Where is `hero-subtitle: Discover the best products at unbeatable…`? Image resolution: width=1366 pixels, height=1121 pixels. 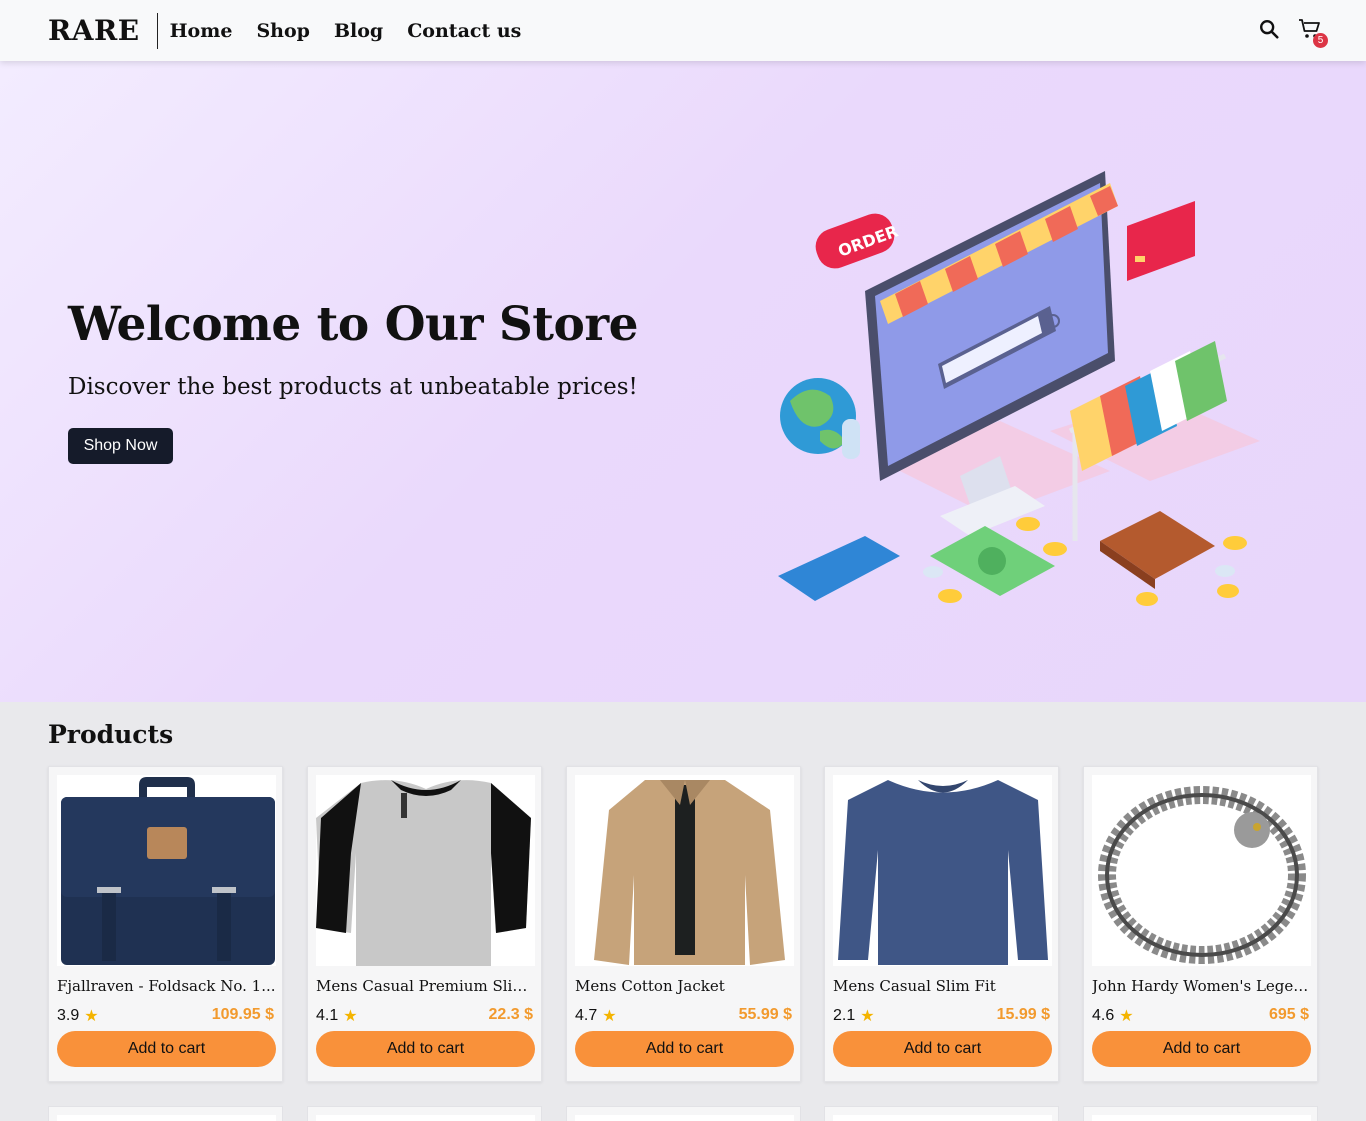
hero-subtitle: Discover the best products at unbeatable… is located at coordinates (353, 387).